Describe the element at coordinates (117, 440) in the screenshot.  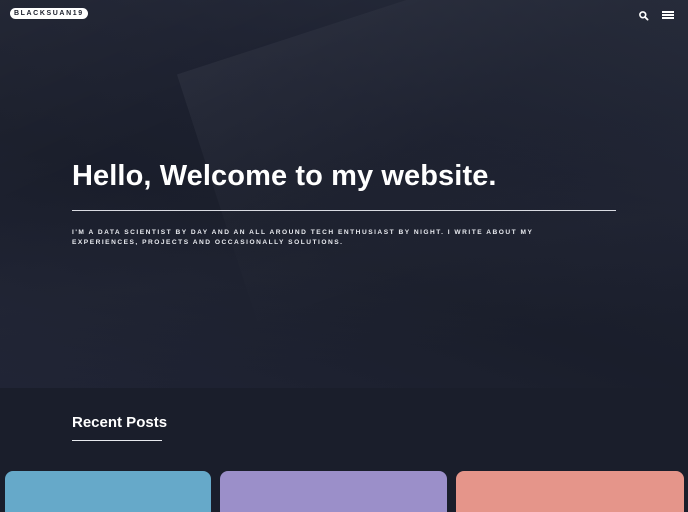
I see `recent-posts-divider` at that location.